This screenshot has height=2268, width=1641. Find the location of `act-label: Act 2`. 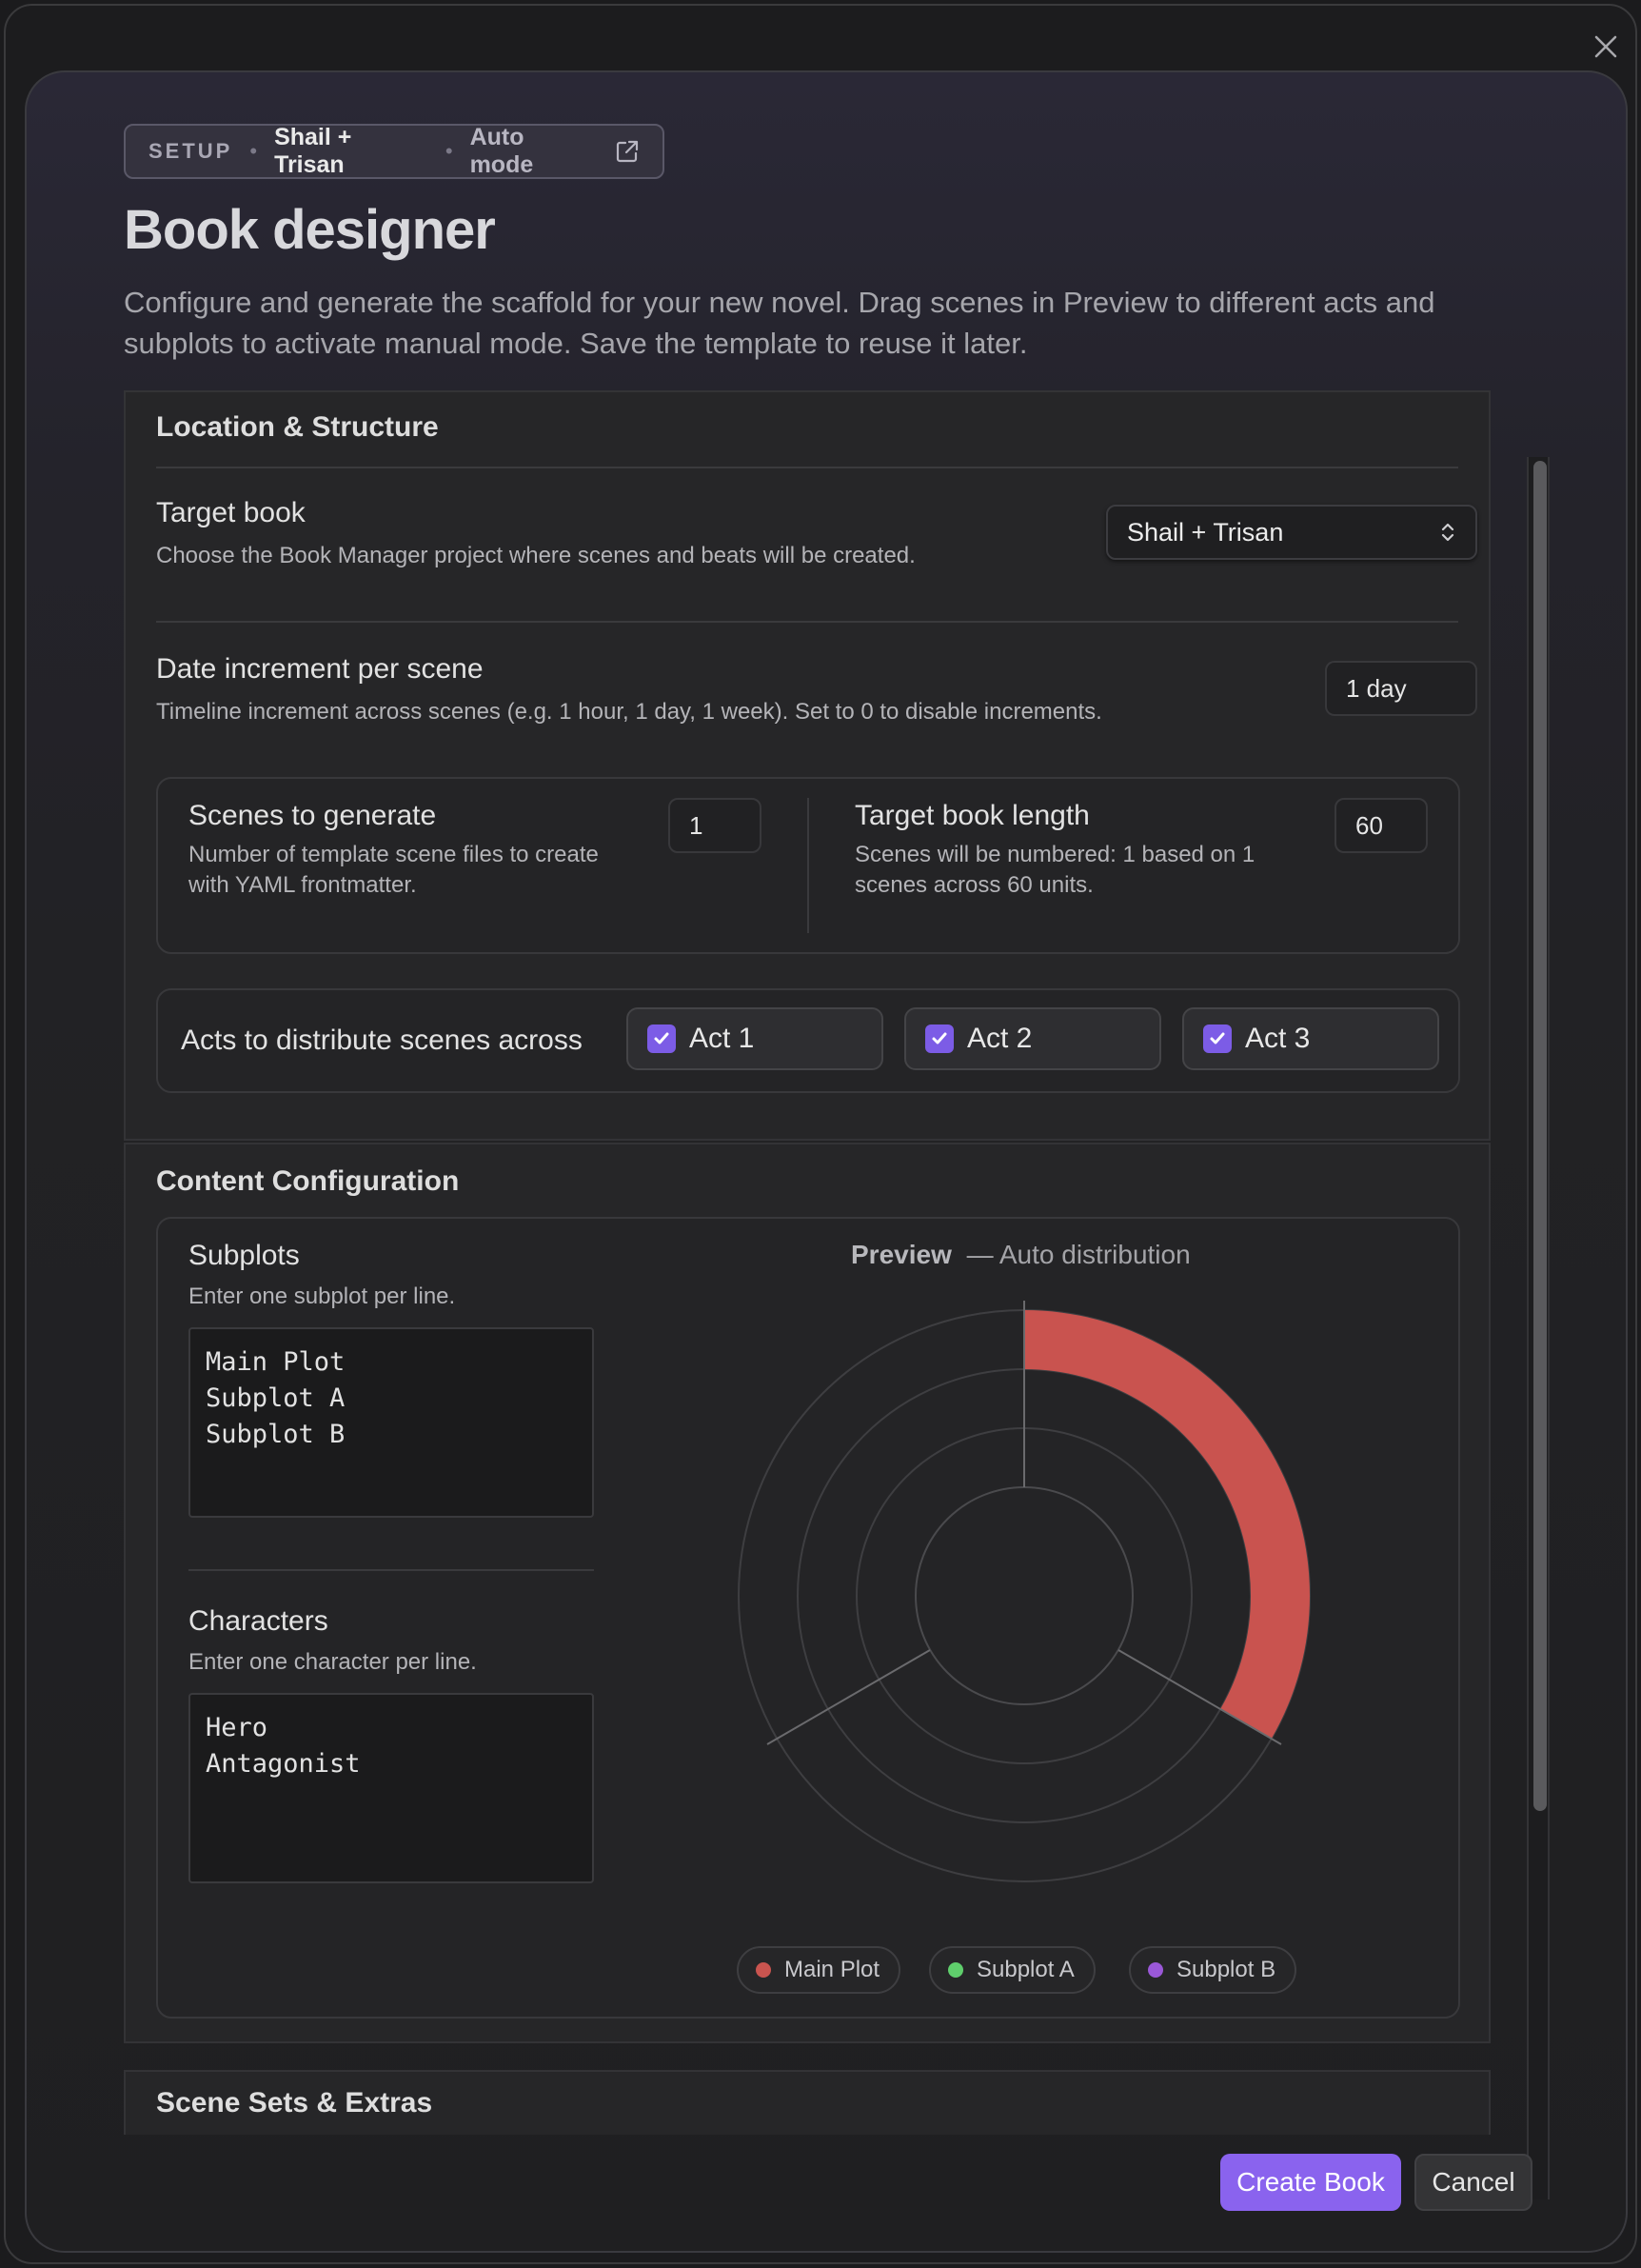

act-label: Act 2 is located at coordinates (1000, 1038).